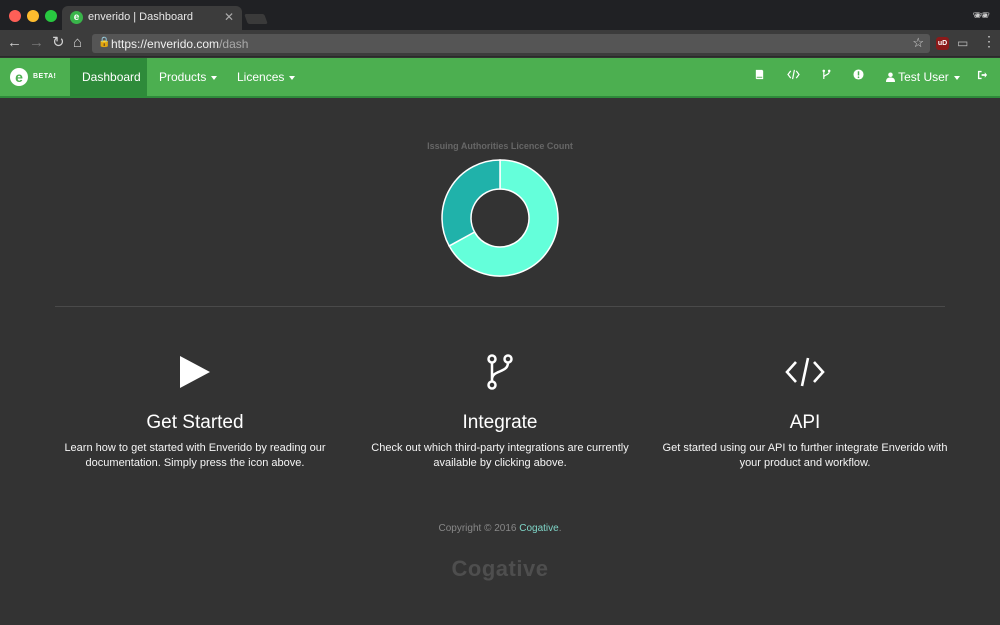 This screenshot has width=1000, height=625. Describe the element at coordinates (962, 43) in the screenshot. I see `cast-icon: ▭` at that location.